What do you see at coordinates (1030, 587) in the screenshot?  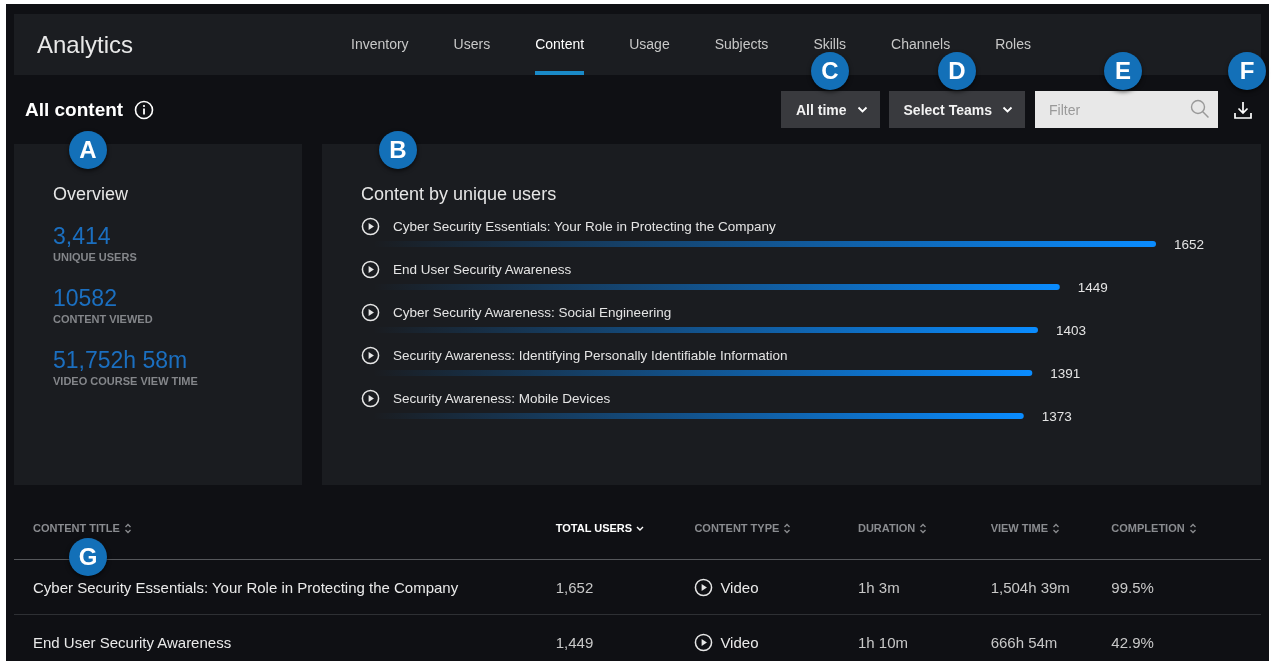 I see `table-cell-text: 1,504h 39m` at bounding box center [1030, 587].